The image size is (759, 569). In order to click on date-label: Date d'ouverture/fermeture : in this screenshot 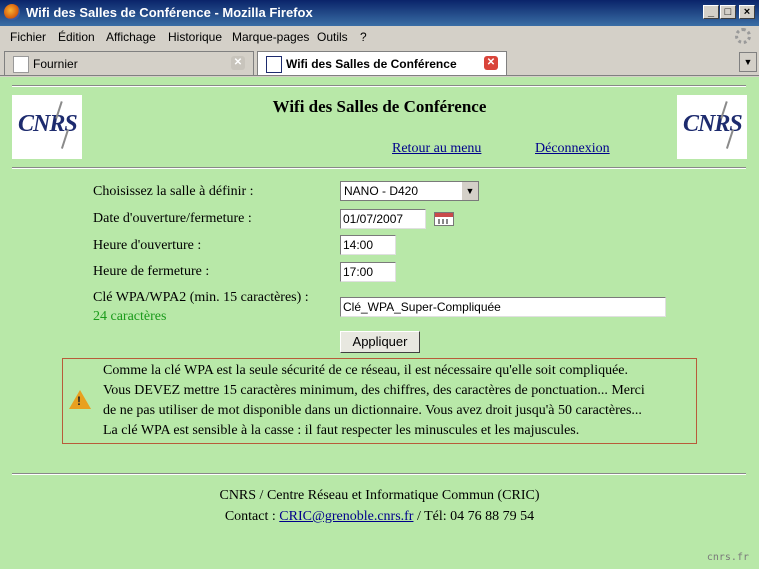, I will do `click(172, 218)`.